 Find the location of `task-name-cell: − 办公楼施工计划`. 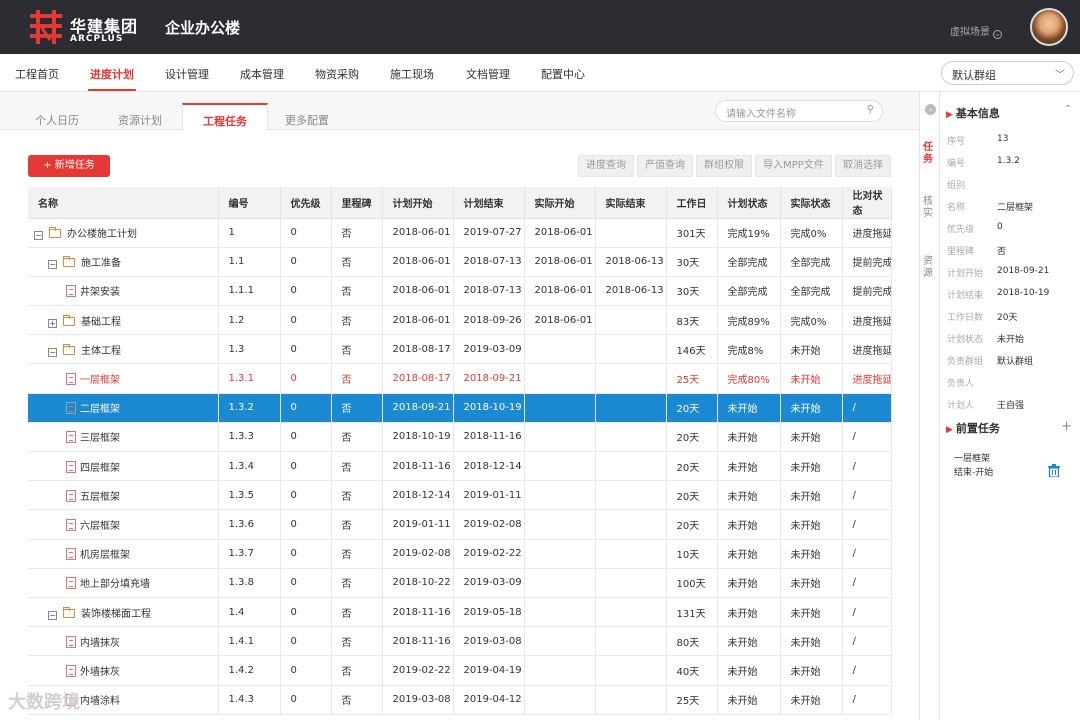

task-name-cell: − 办公楼施工计划 is located at coordinates (123, 233).